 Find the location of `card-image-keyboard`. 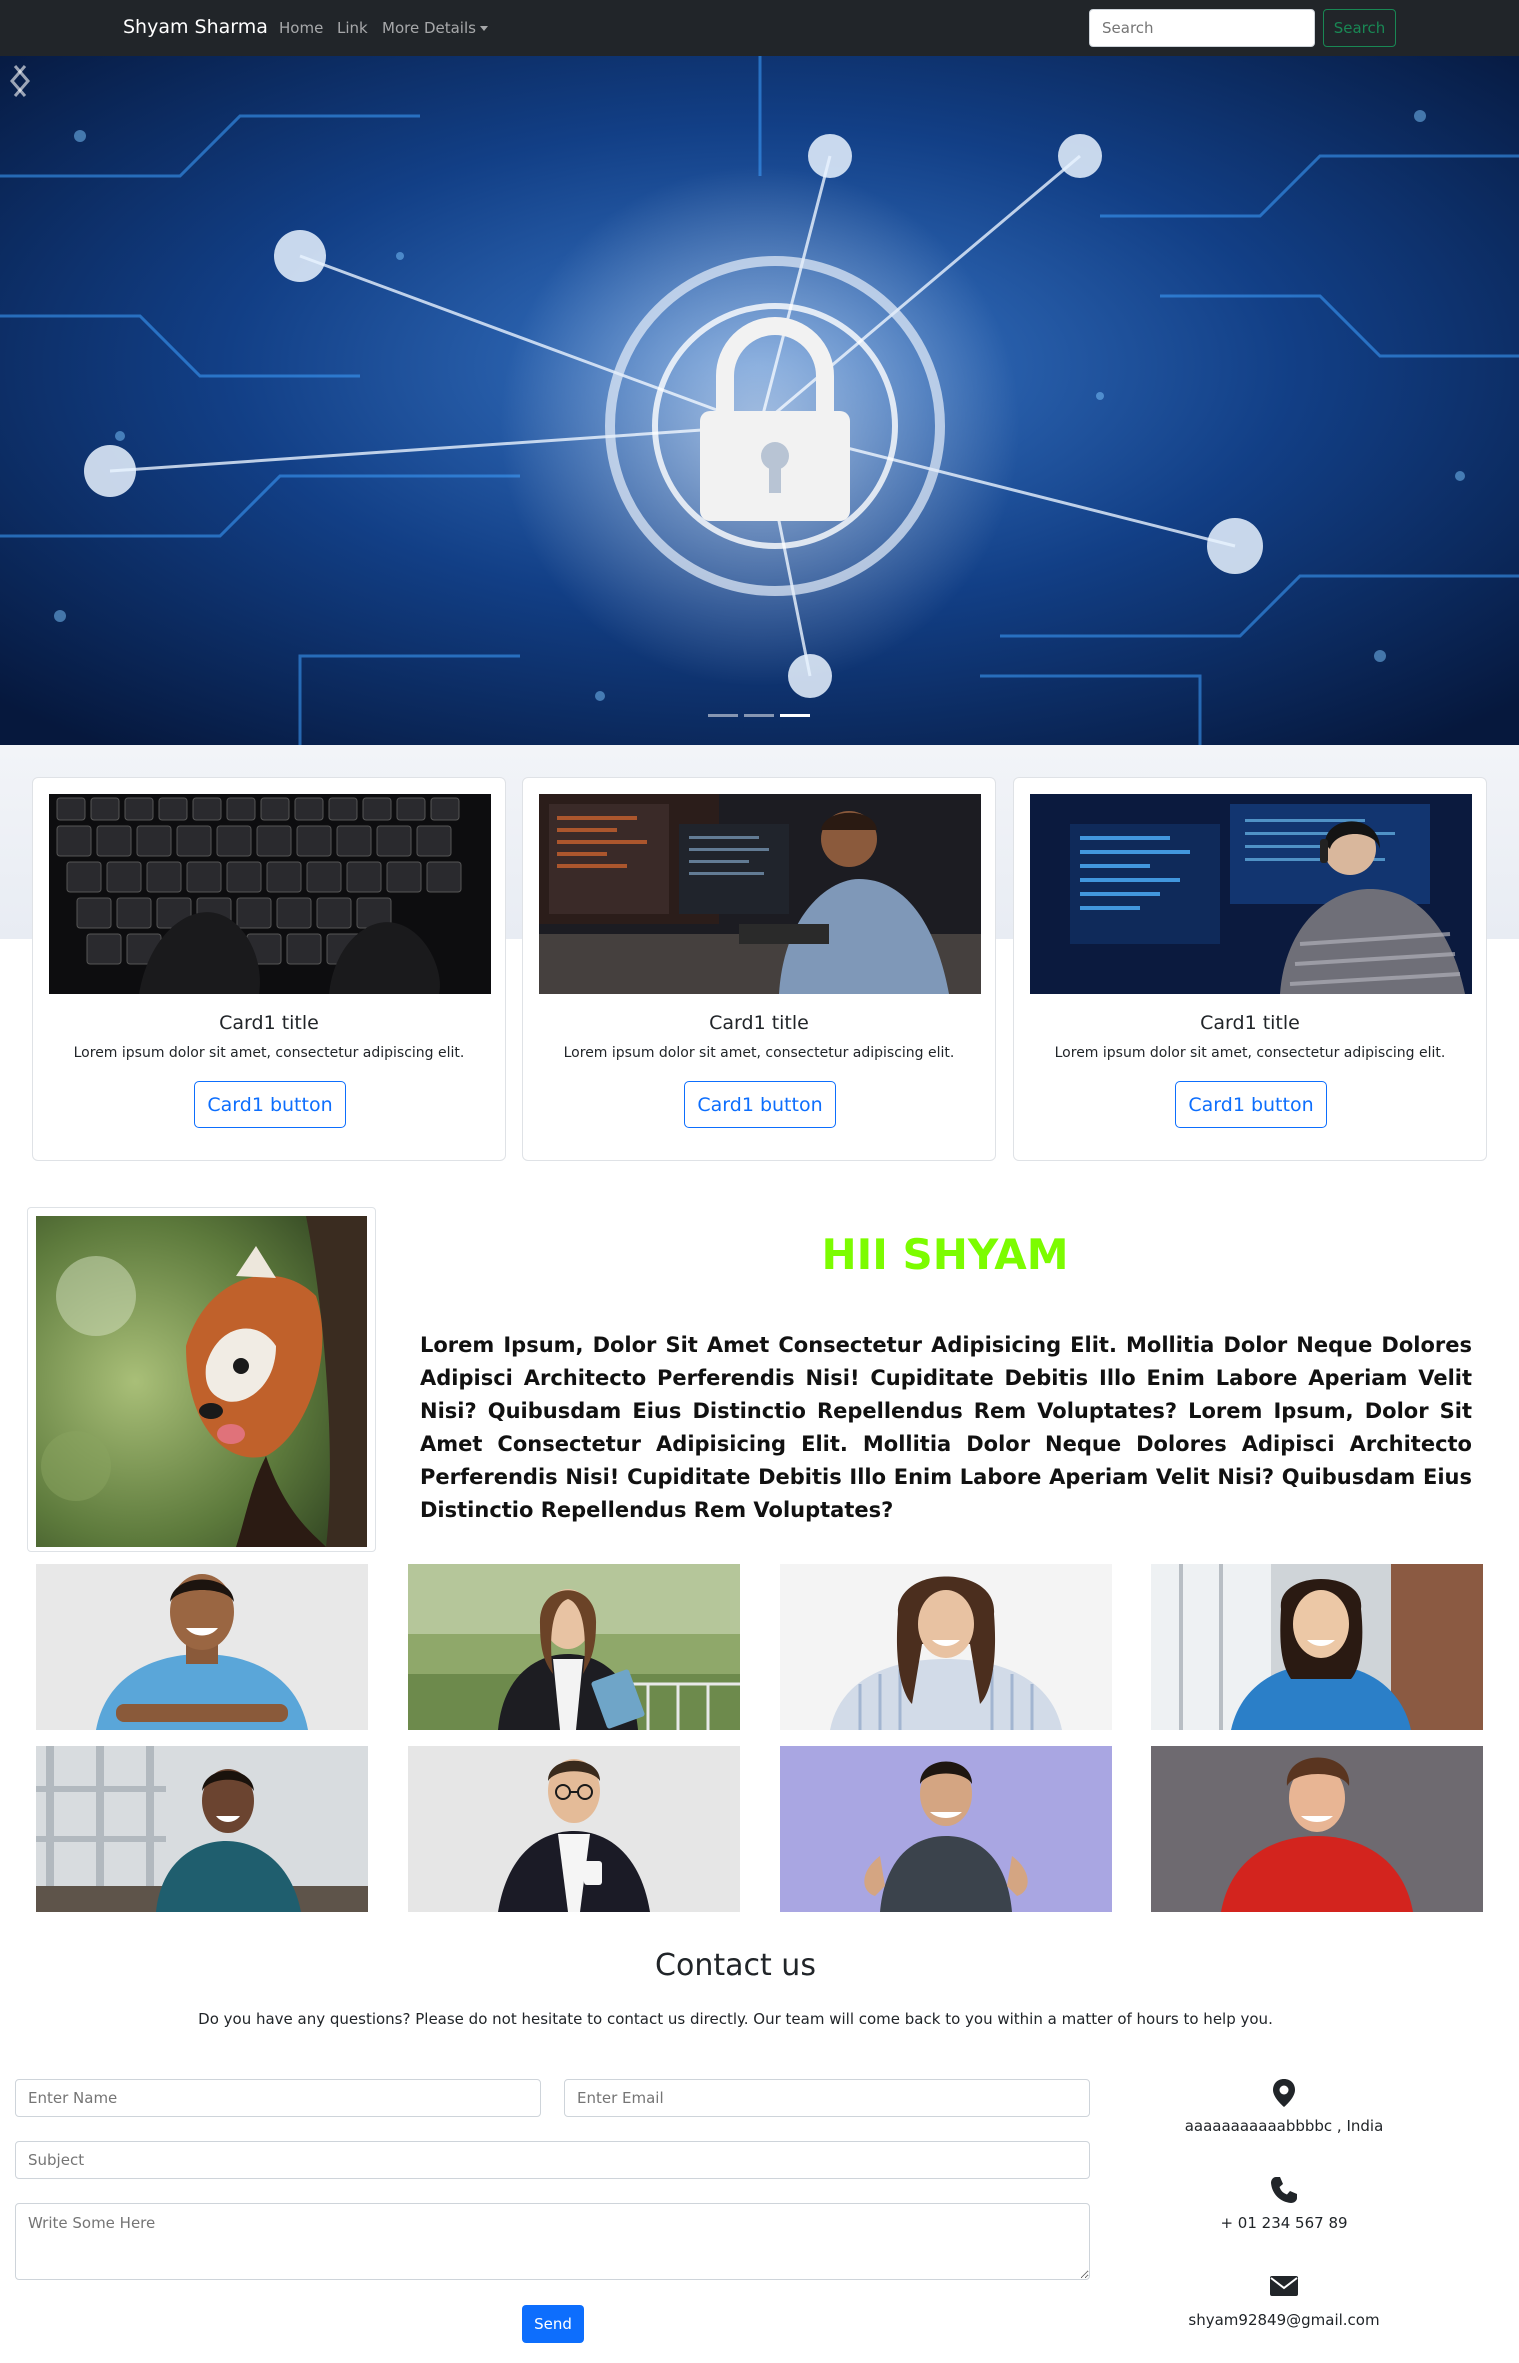

card-image-keyboard is located at coordinates (270, 894).